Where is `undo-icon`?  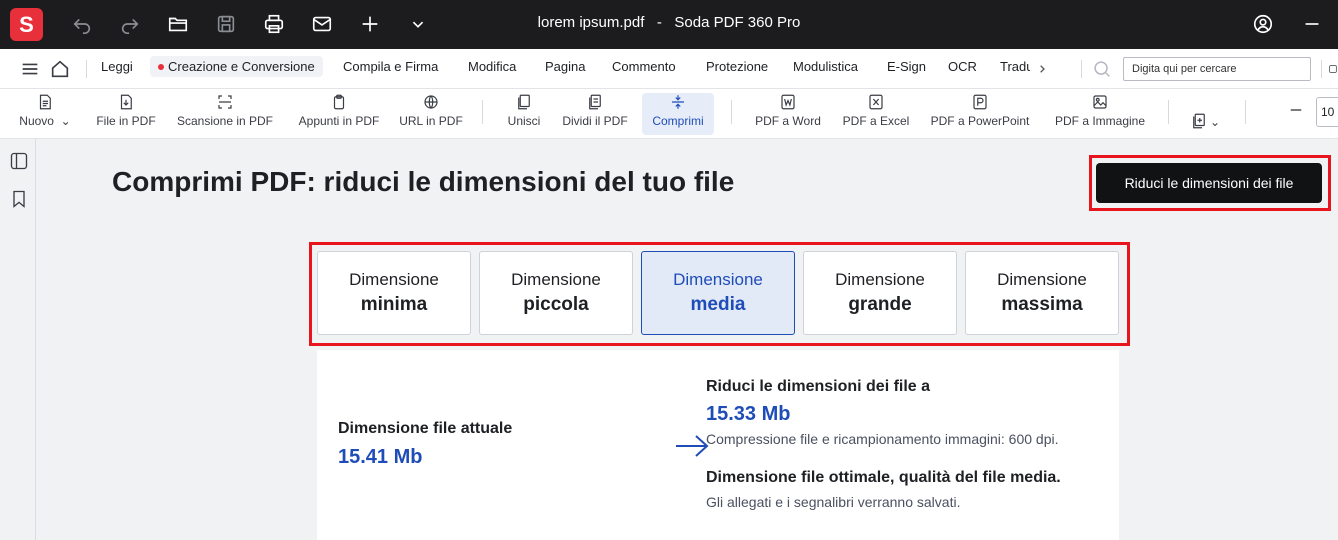
undo-icon is located at coordinates (82, 24).